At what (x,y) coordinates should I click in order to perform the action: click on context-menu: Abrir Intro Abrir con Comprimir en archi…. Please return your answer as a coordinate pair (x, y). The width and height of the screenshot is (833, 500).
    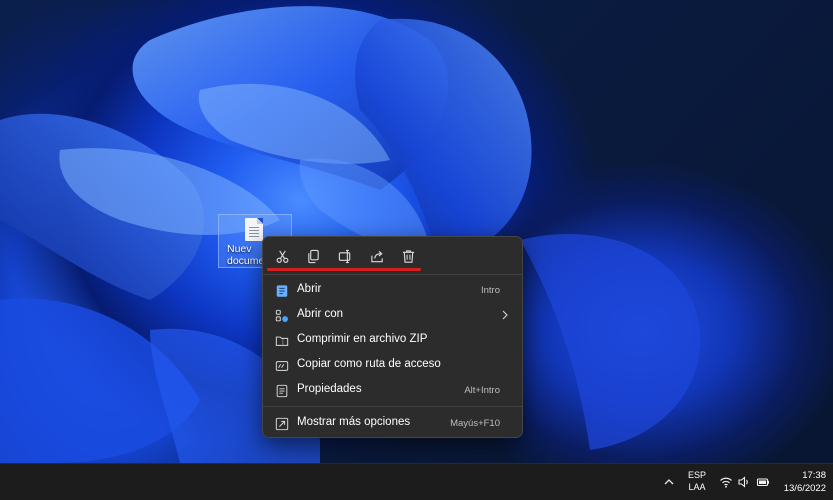
    Looking at the image, I should click on (392, 337).